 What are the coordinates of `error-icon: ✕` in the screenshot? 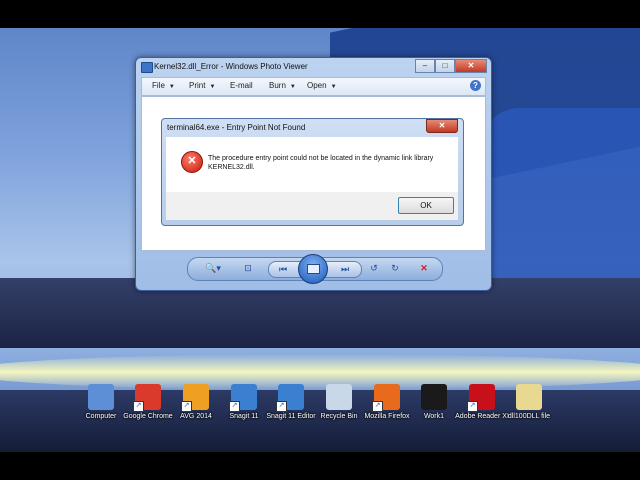 It's located at (192, 162).